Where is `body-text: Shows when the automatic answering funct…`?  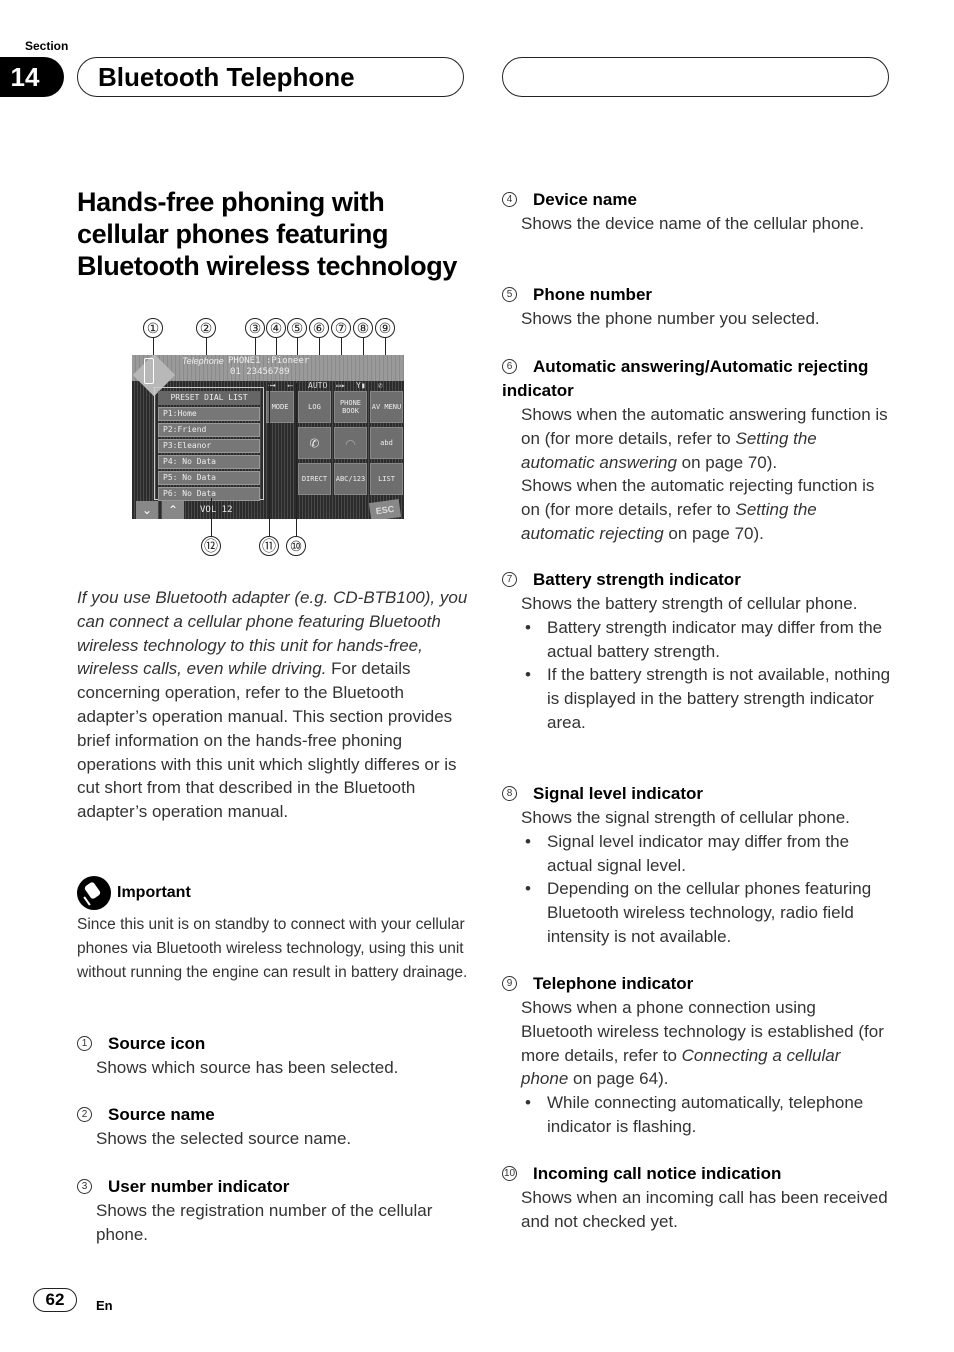 body-text: Shows when the automatic answering funct… is located at coordinates (704, 426).